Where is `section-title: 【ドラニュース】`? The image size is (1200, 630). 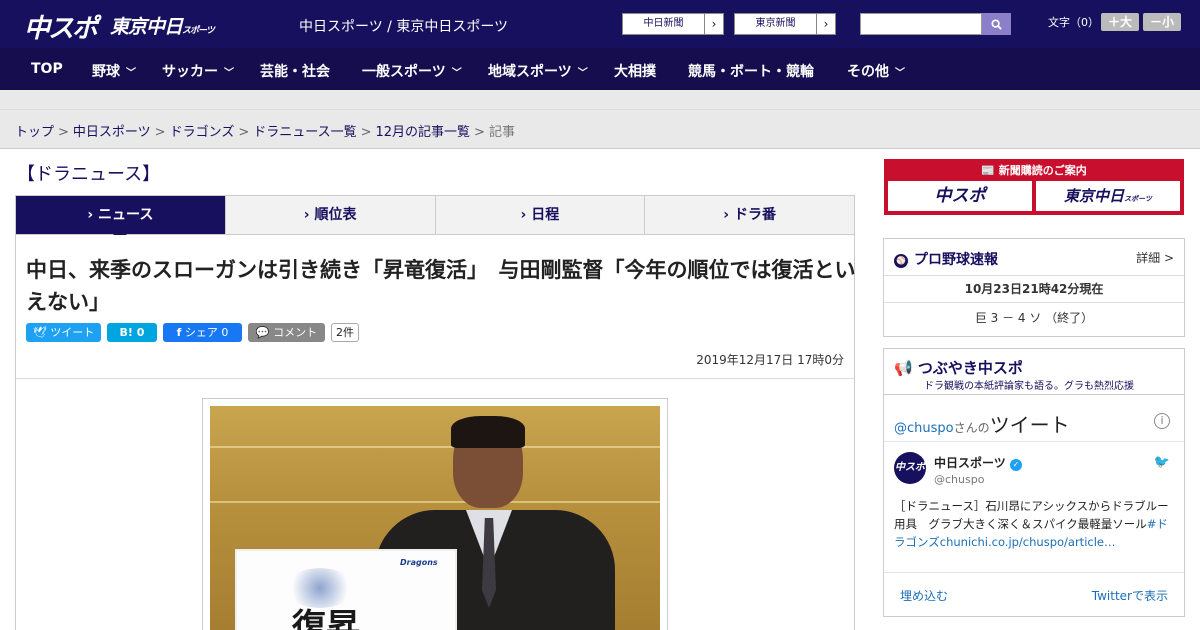
section-title: 【ドラニュース】 is located at coordinates (89, 174).